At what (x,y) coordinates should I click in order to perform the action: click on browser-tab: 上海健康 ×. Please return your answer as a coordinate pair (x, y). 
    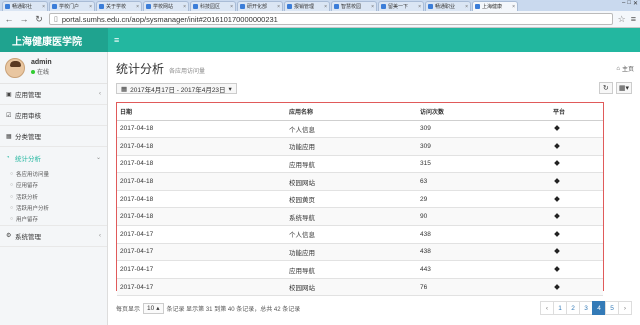
    Looking at the image, I should click on (495, 6).